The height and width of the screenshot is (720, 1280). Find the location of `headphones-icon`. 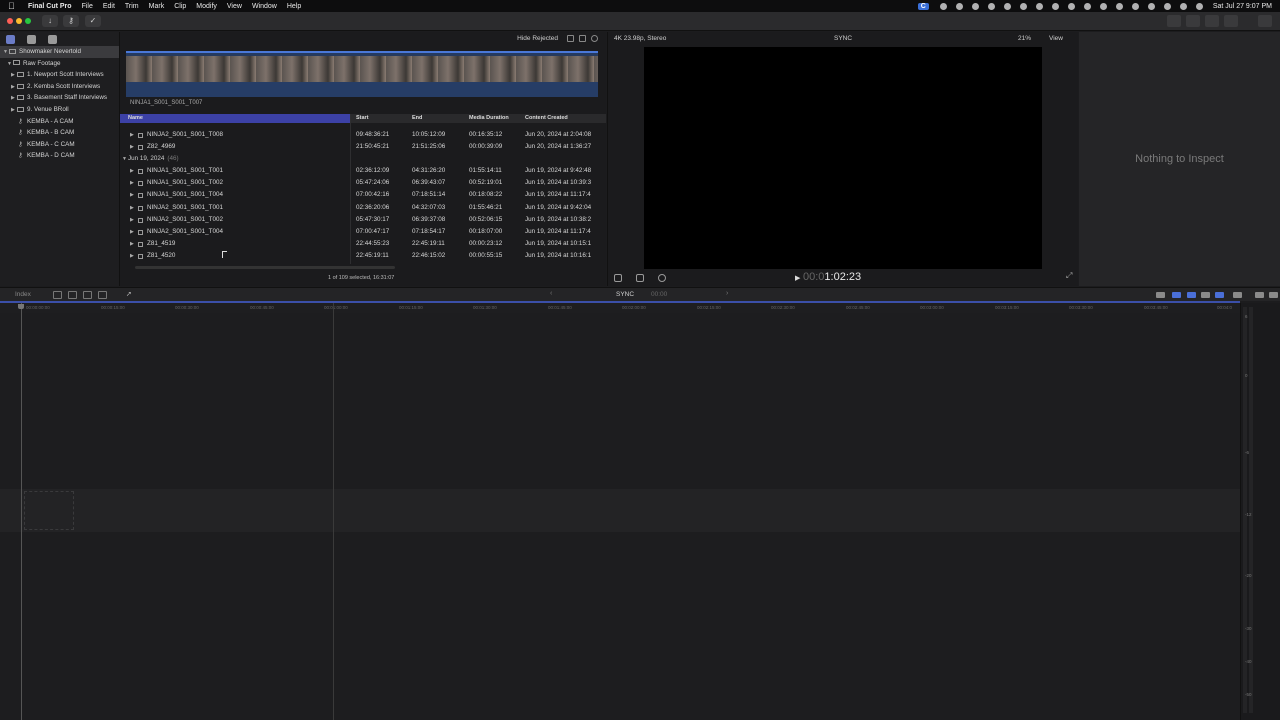

headphones-icon is located at coordinates (1205, 295).